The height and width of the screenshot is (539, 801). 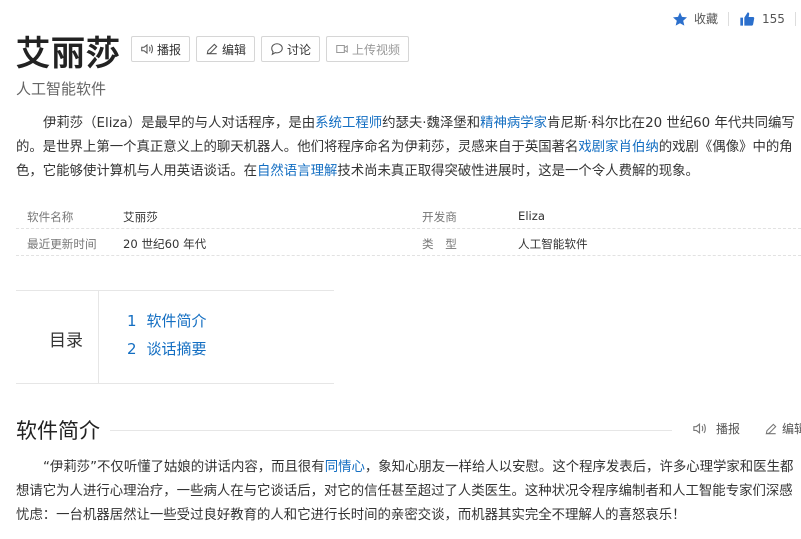 I want to click on toc-item-dialogue: 2 谈话摘要, so click(x=167, y=348).